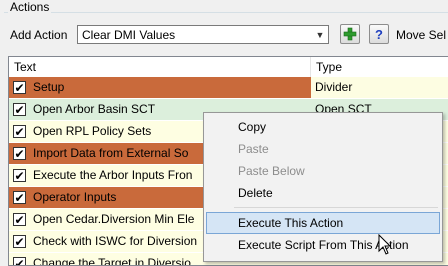 This screenshot has width=448, height=266. Describe the element at coordinates (336, 207) in the screenshot. I see `menu-separator` at that location.